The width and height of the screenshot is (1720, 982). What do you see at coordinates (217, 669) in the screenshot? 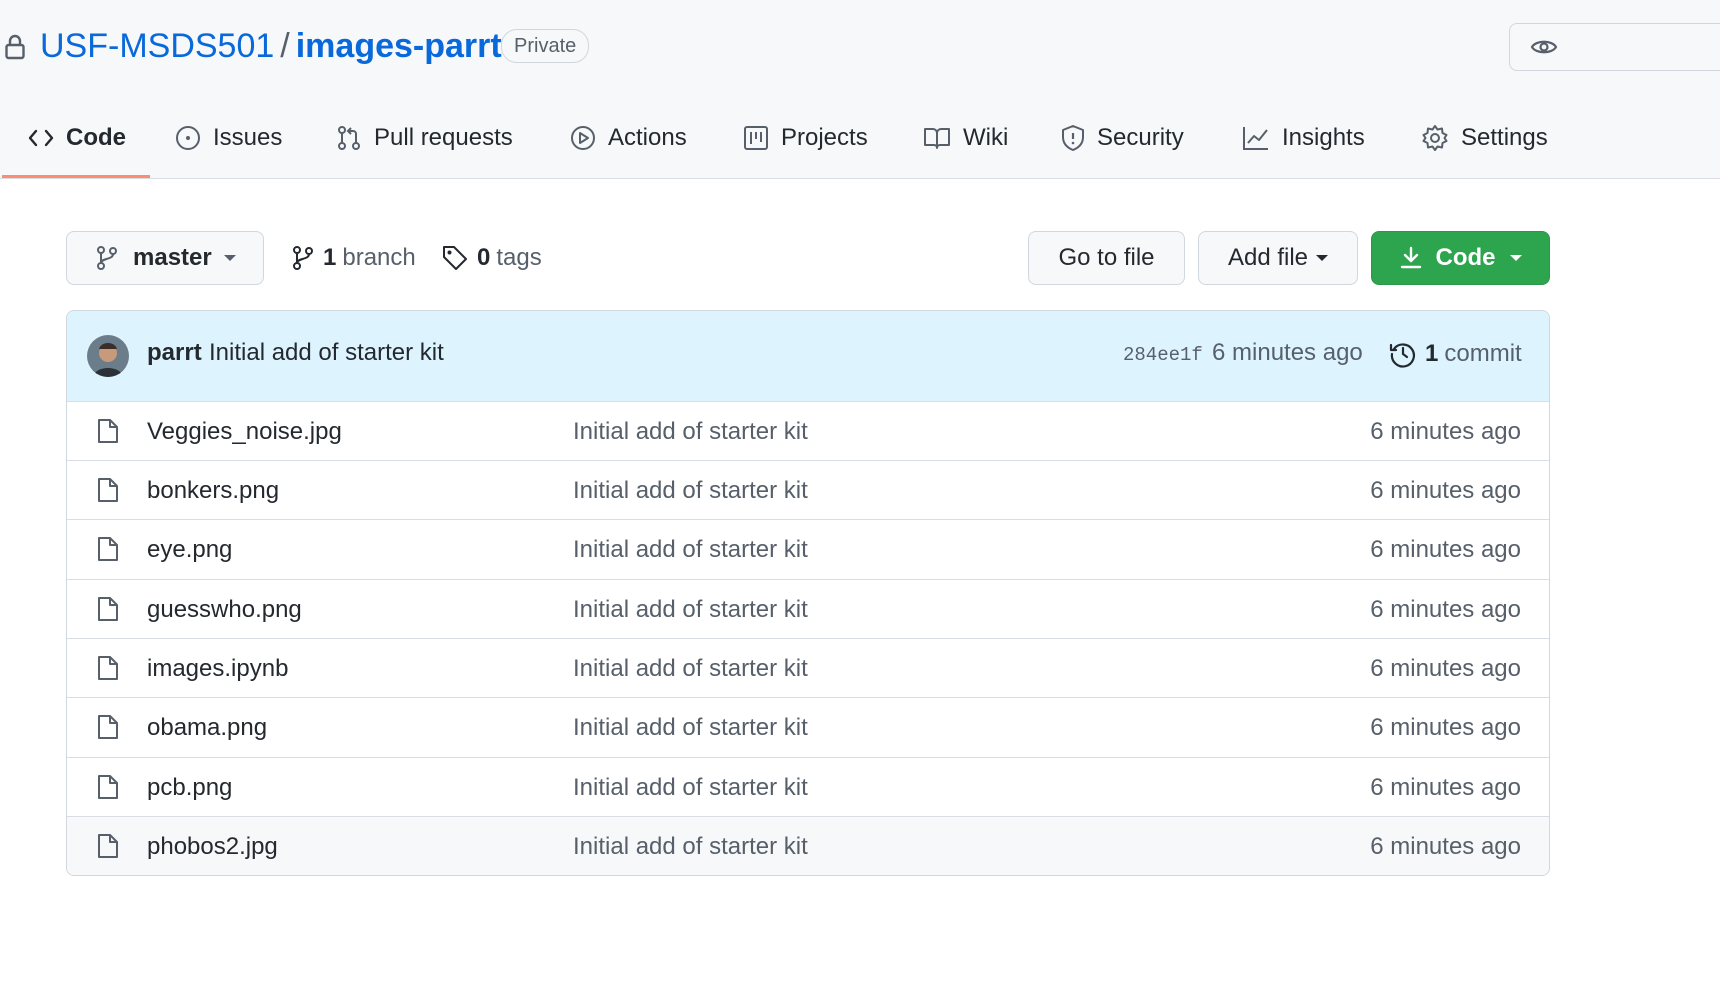
I see `file-name-link: images.ipynb` at bounding box center [217, 669].